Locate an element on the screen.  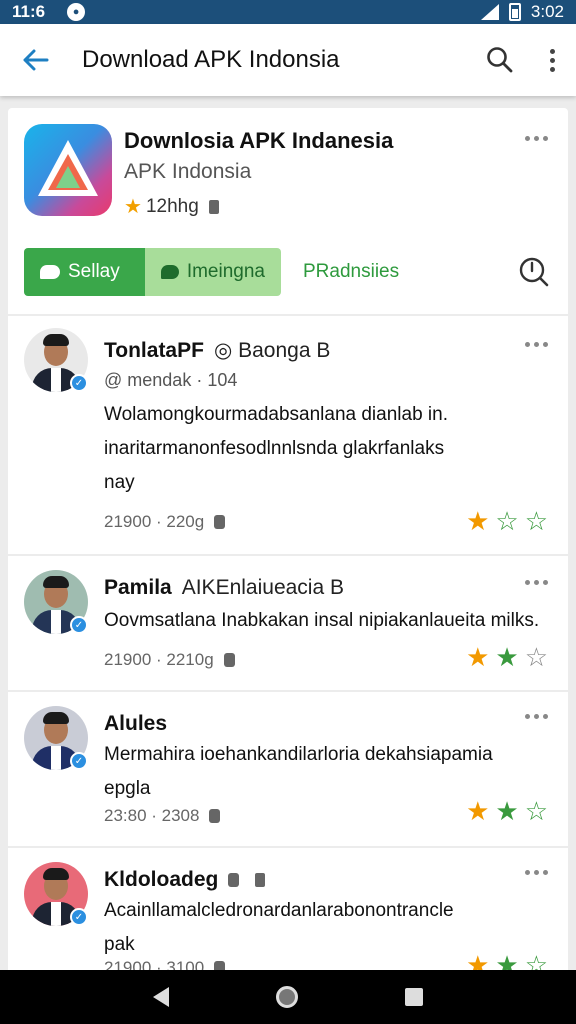
tab-sellay: Sellay is located at coordinates (84, 272).